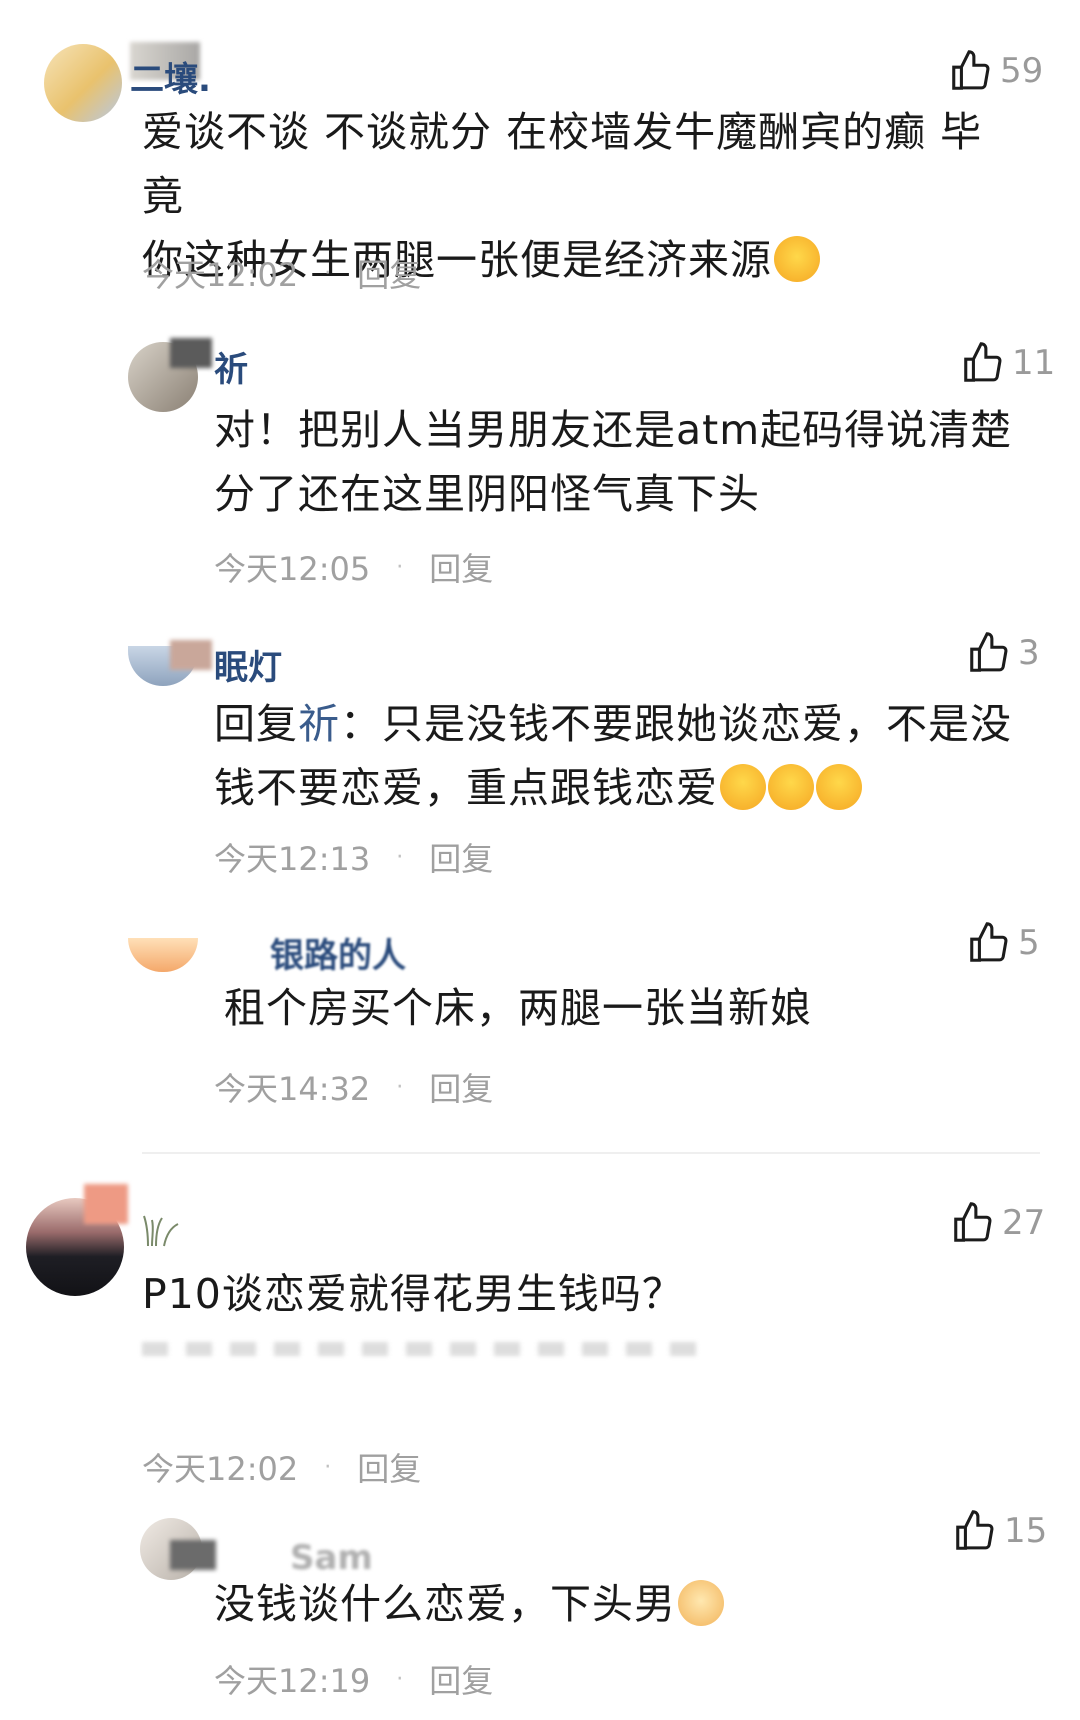 The width and height of the screenshot is (1080, 1720). I want to click on comment-text-line: 分了还在这里阴阳怪气真下头, so click(487, 494).